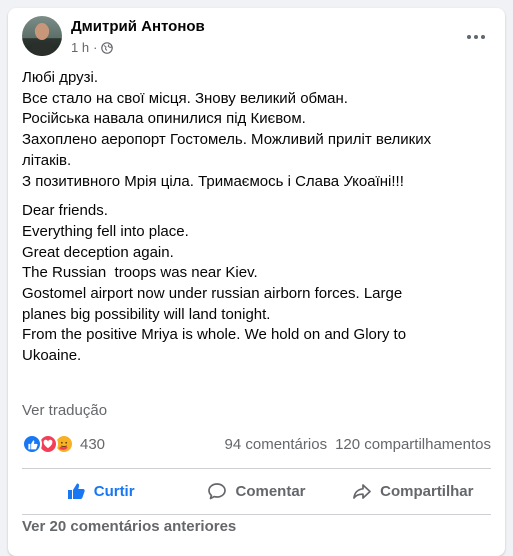 Image resolution: width=513 pixels, height=556 pixels. Describe the element at coordinates (140, 273) in the screenshot. I see `post-line: The Russian troops was near Kiev.` at that location.